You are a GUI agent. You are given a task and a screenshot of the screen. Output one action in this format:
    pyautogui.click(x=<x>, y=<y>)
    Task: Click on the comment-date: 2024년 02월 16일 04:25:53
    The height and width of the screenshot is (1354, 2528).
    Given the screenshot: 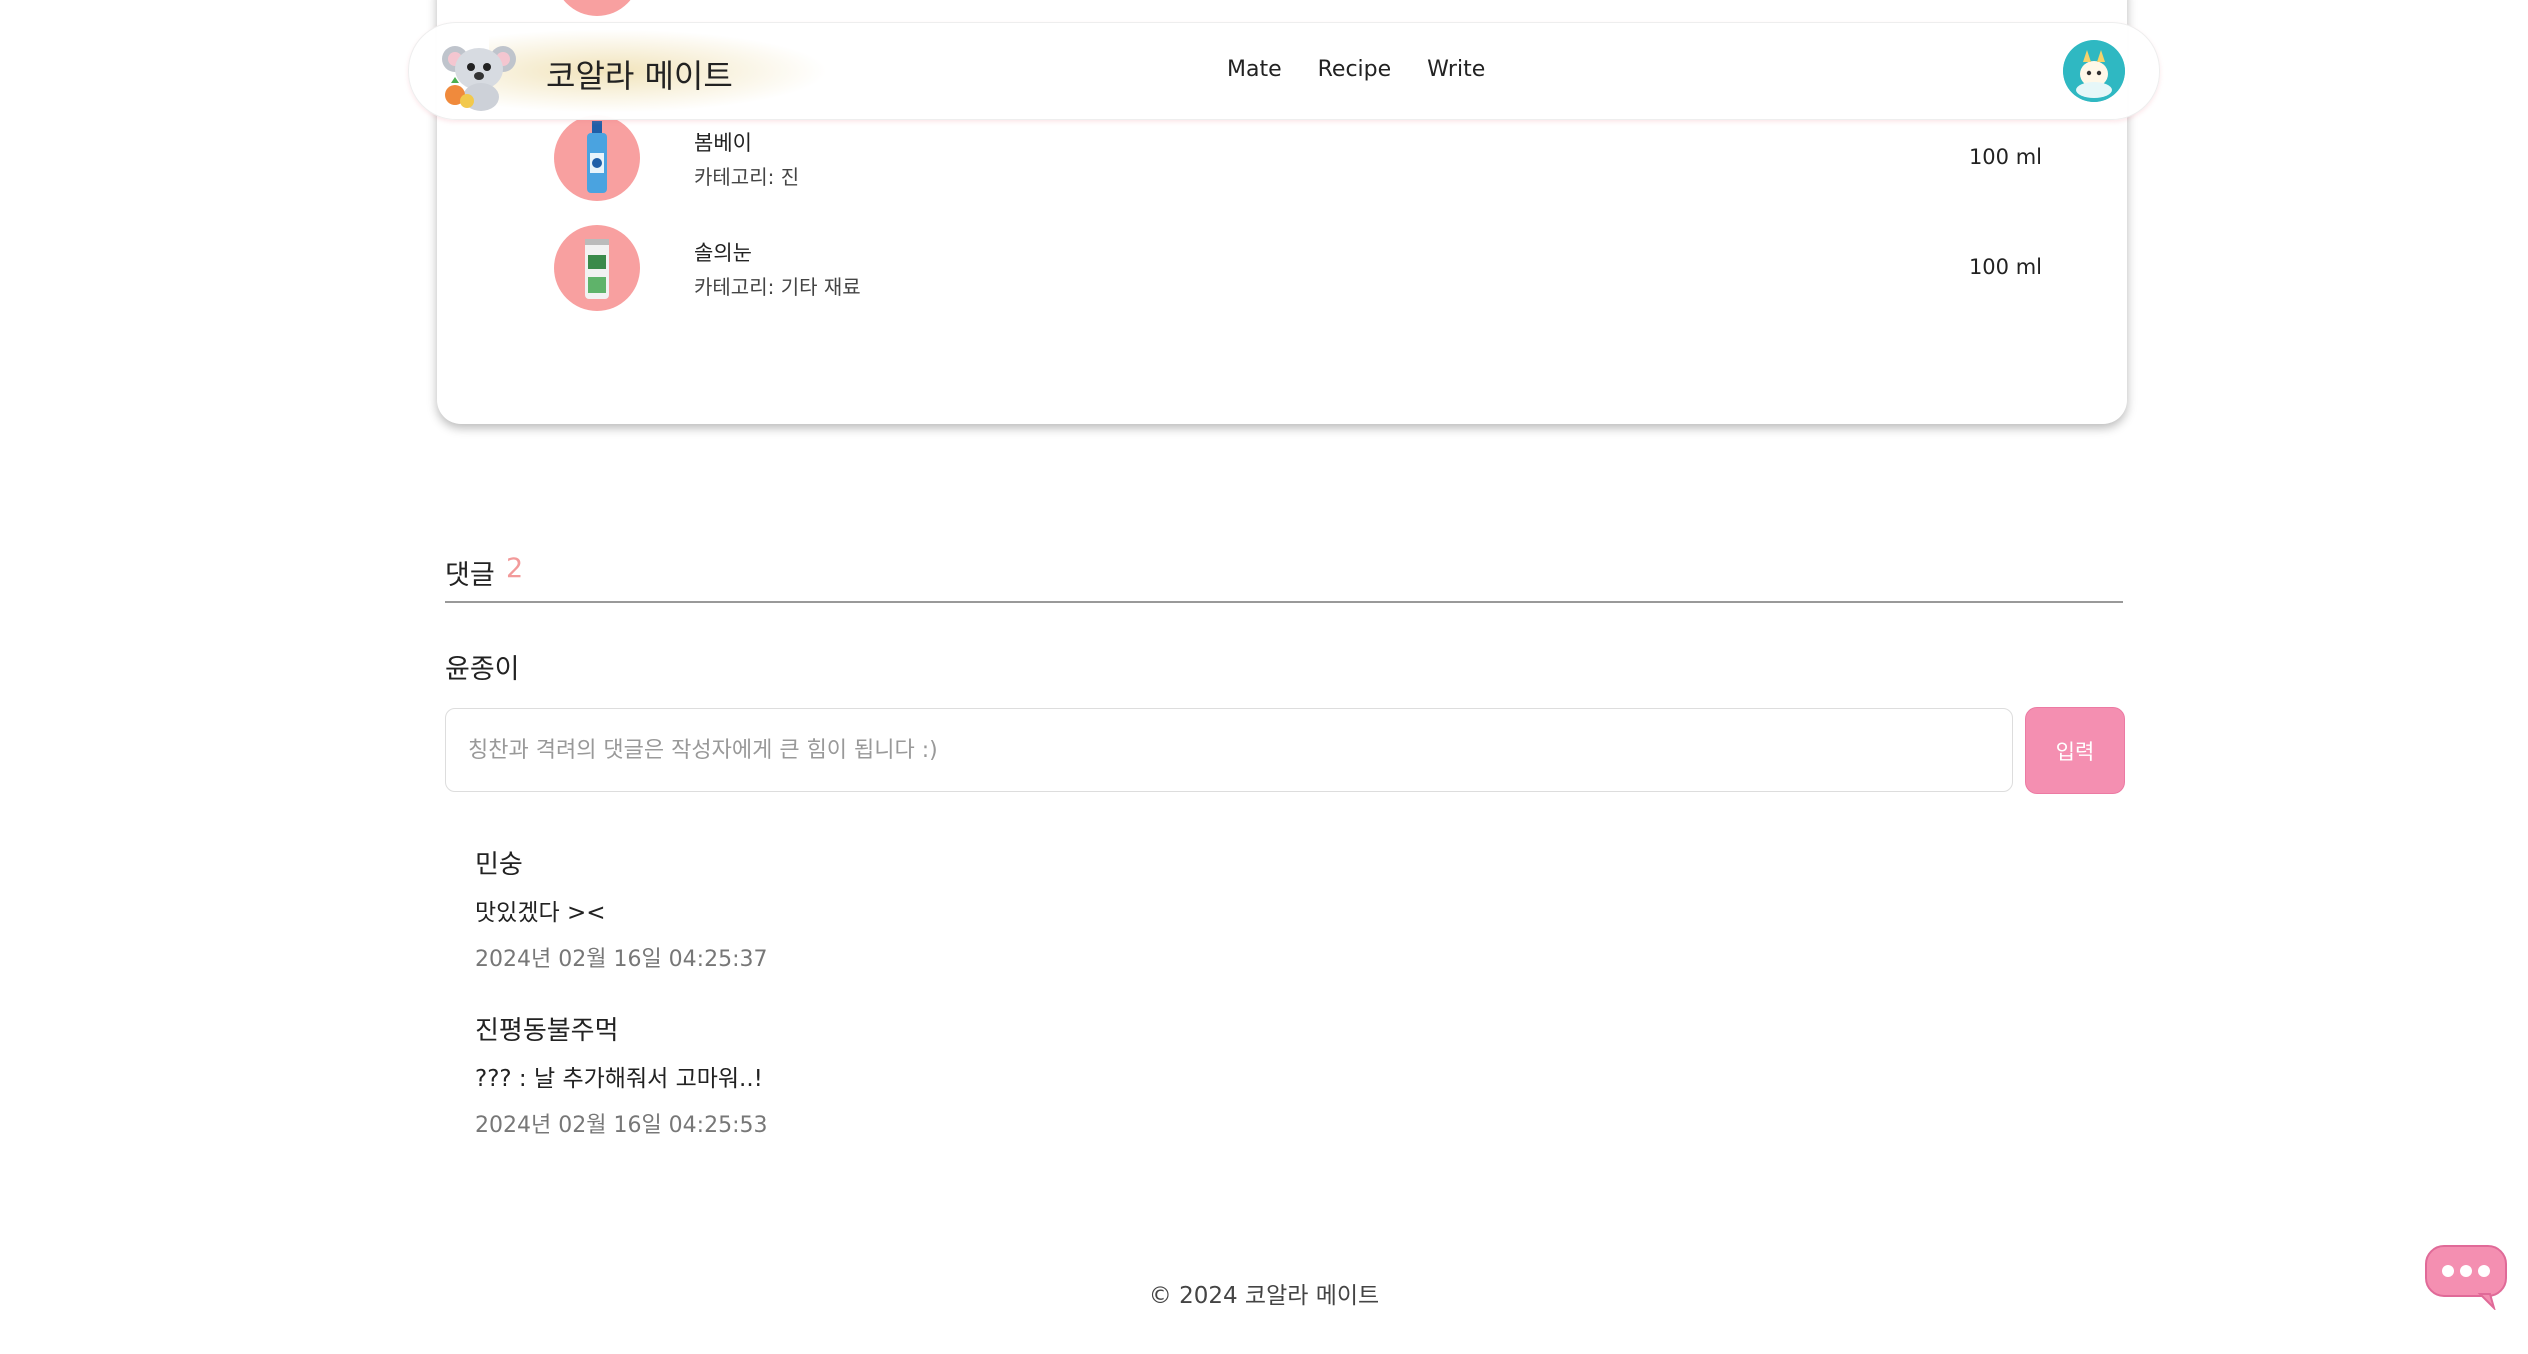 What is the action you would take?
    pyautogui.click(x=621, y=1125)
    